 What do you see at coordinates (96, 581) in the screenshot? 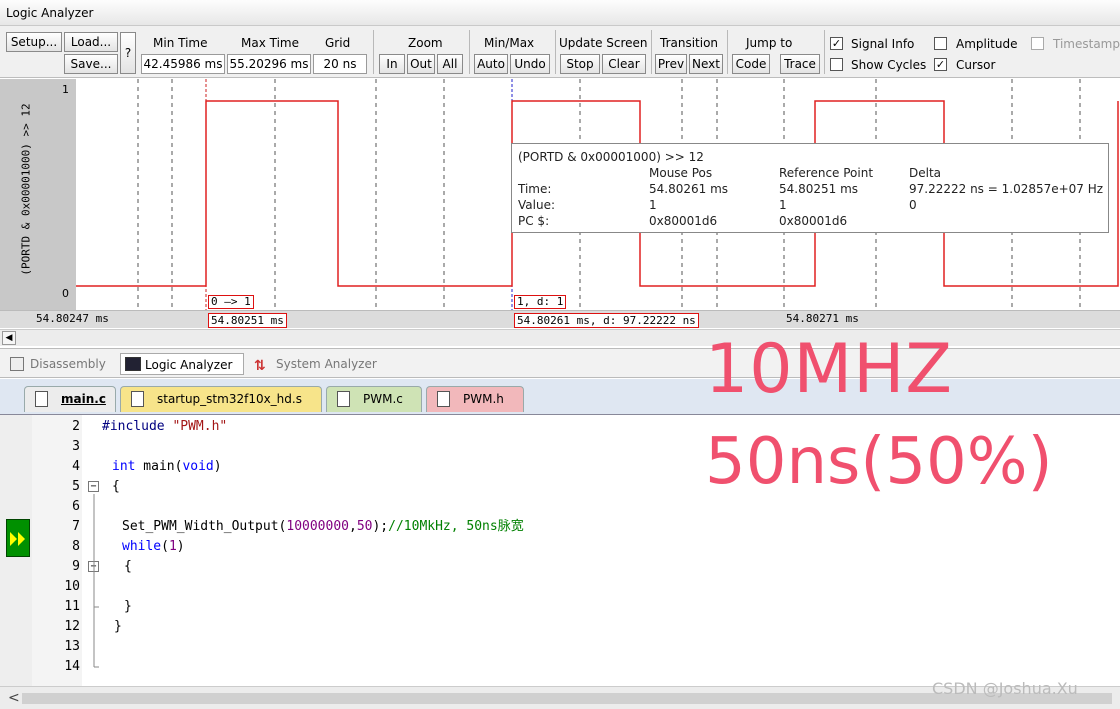
I see `fold-guide-lines` at bounding box center [96, 581].